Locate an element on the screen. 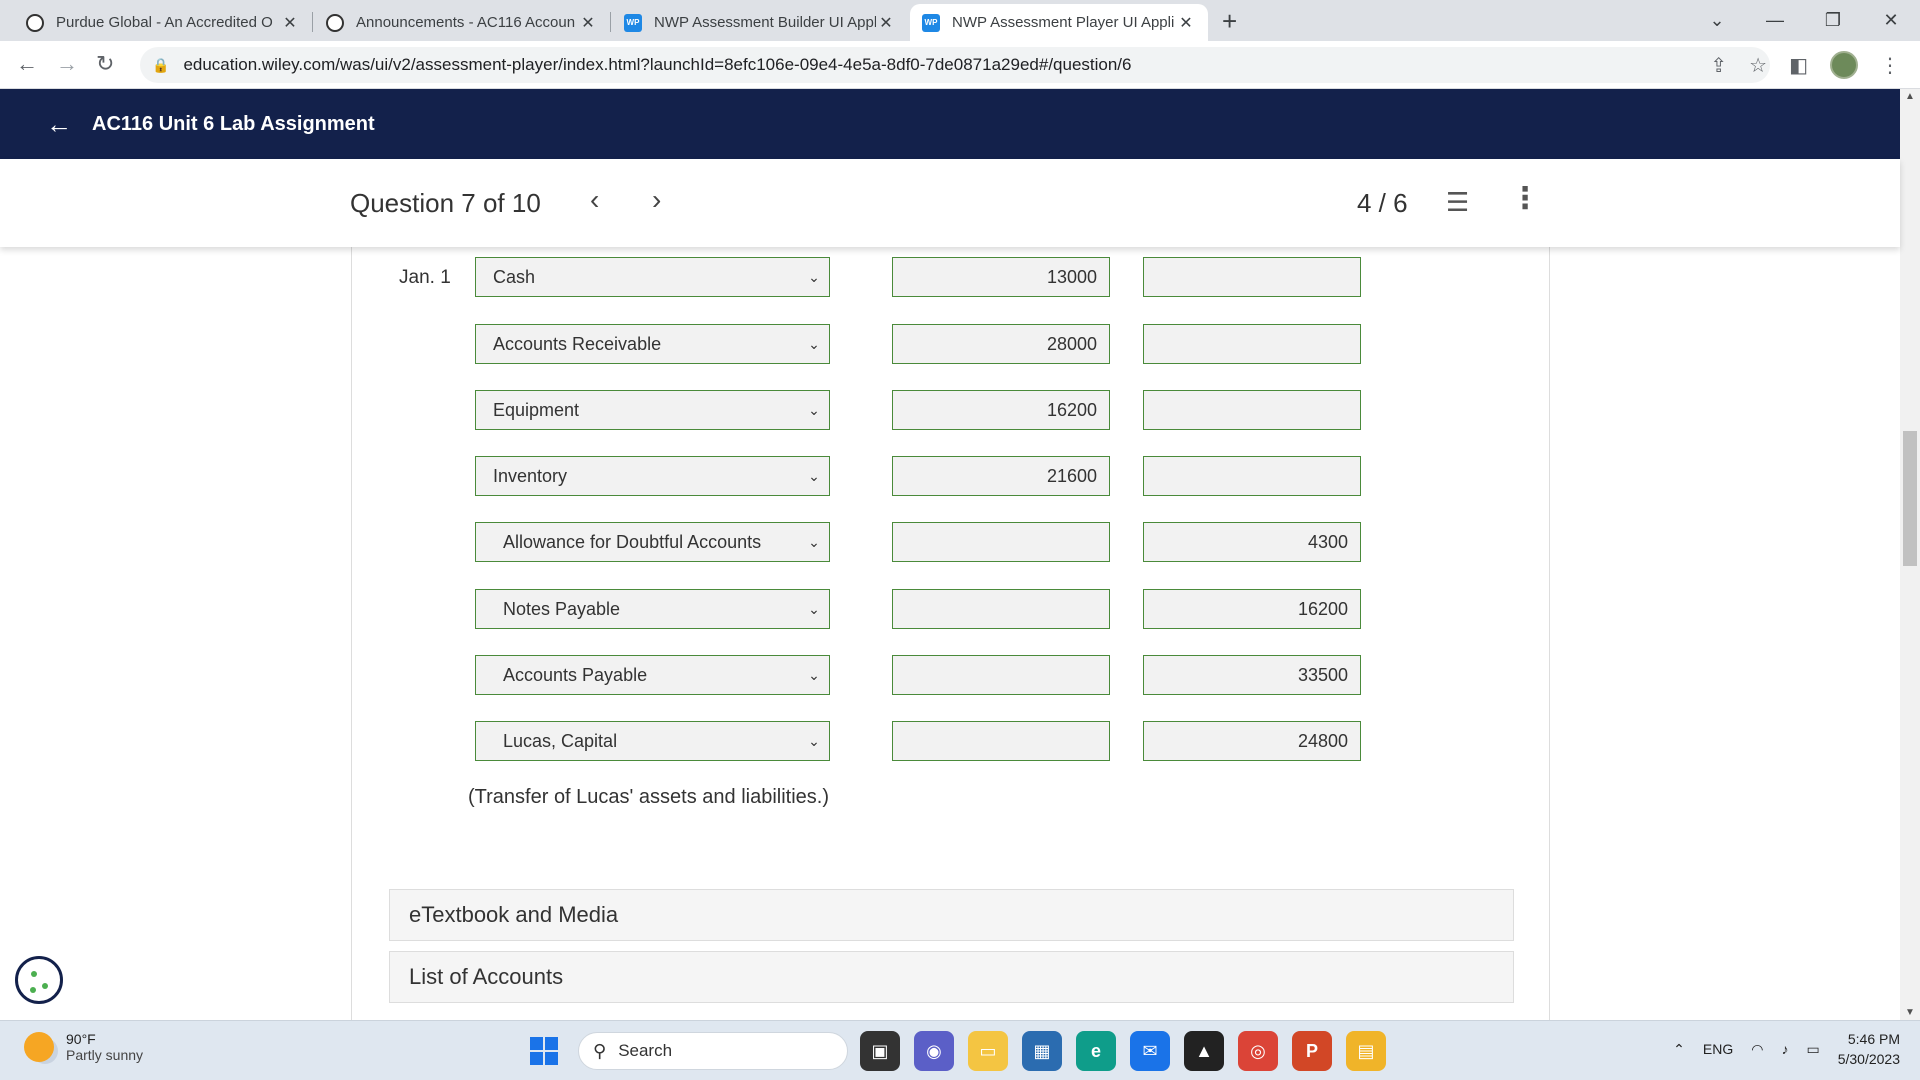 This screenshot has height=1080, width=1920. browser-tab-purdue-global: Purdue Global - An Accredited O ✕ is located at coordinates (163, 22).